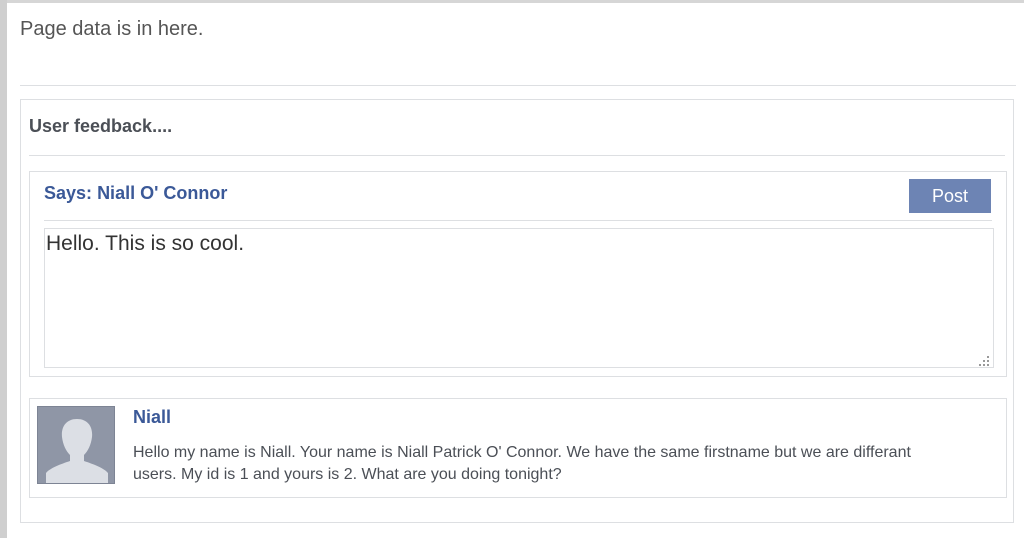 This screenshot has height=538, width=1024. Describe the element at coordinates (518, 85) in the screenshot. I see `page-divider` at that location.